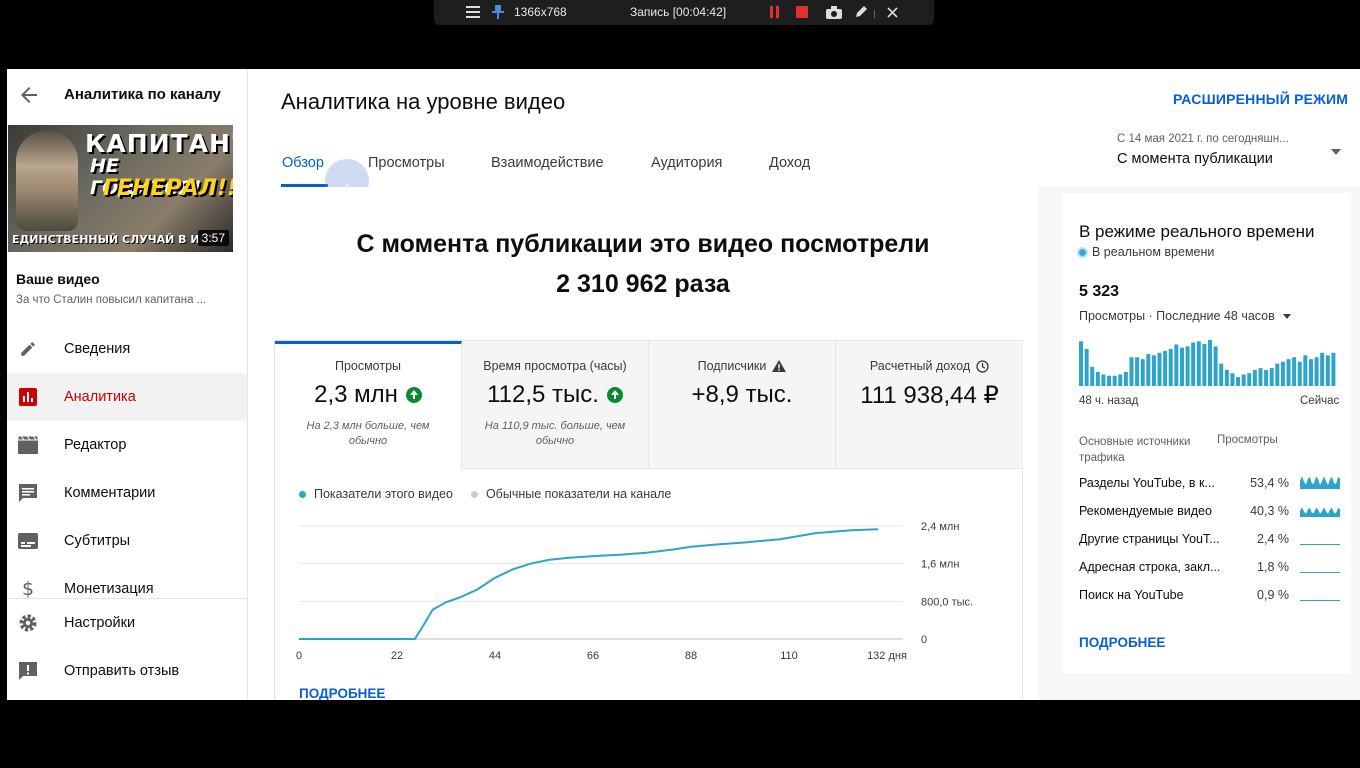 Image resolution: width=1360 pixels, height=768 pixels. What do you see at coordinates (887, 656) in the screenshot?
I see `x-tick-label: 132 дня` at bounding box center [887, 656].